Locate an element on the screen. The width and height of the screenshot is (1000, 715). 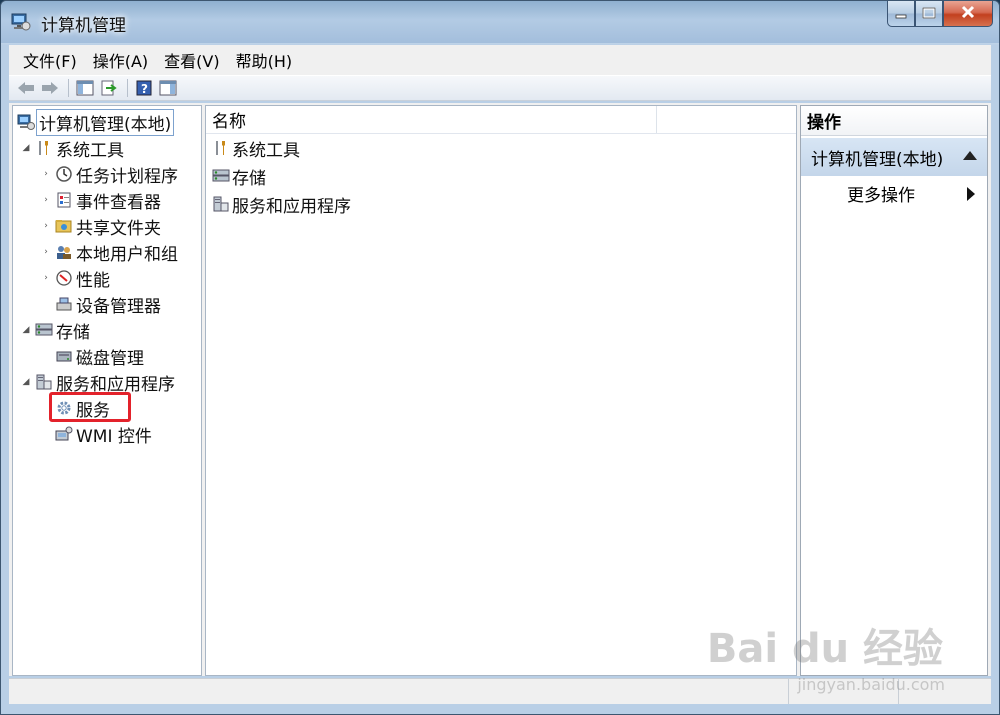
list-item-storage: 存储 is located at coordinates (501, 176).